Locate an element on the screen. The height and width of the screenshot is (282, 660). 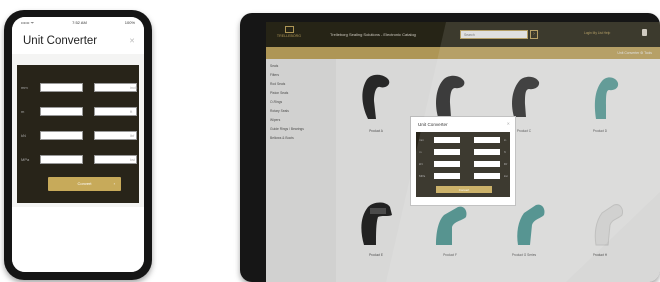
convert-button: Convert is located at coordinates (464, 189).